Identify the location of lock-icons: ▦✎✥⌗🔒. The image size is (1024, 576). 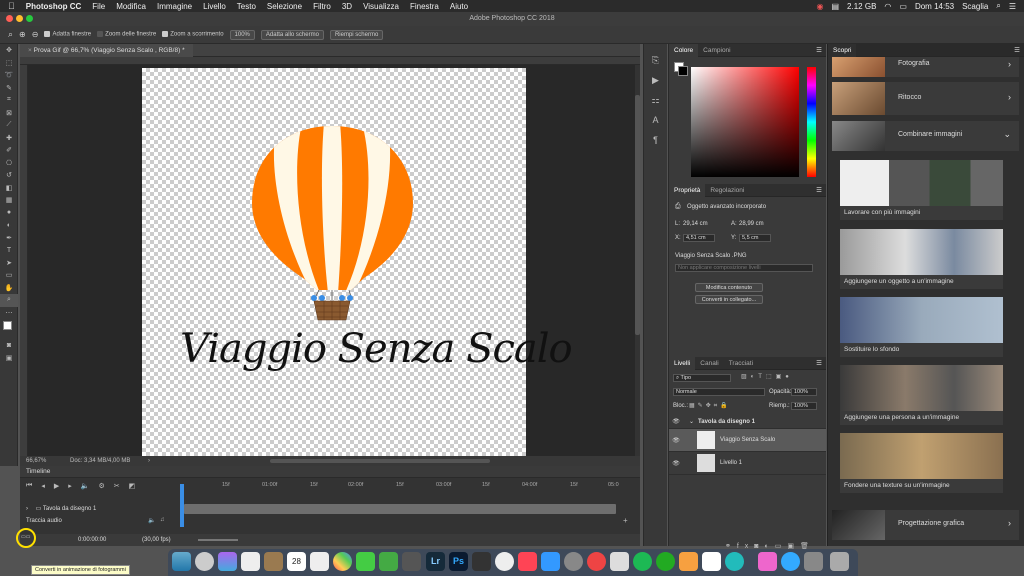
(710, 406).